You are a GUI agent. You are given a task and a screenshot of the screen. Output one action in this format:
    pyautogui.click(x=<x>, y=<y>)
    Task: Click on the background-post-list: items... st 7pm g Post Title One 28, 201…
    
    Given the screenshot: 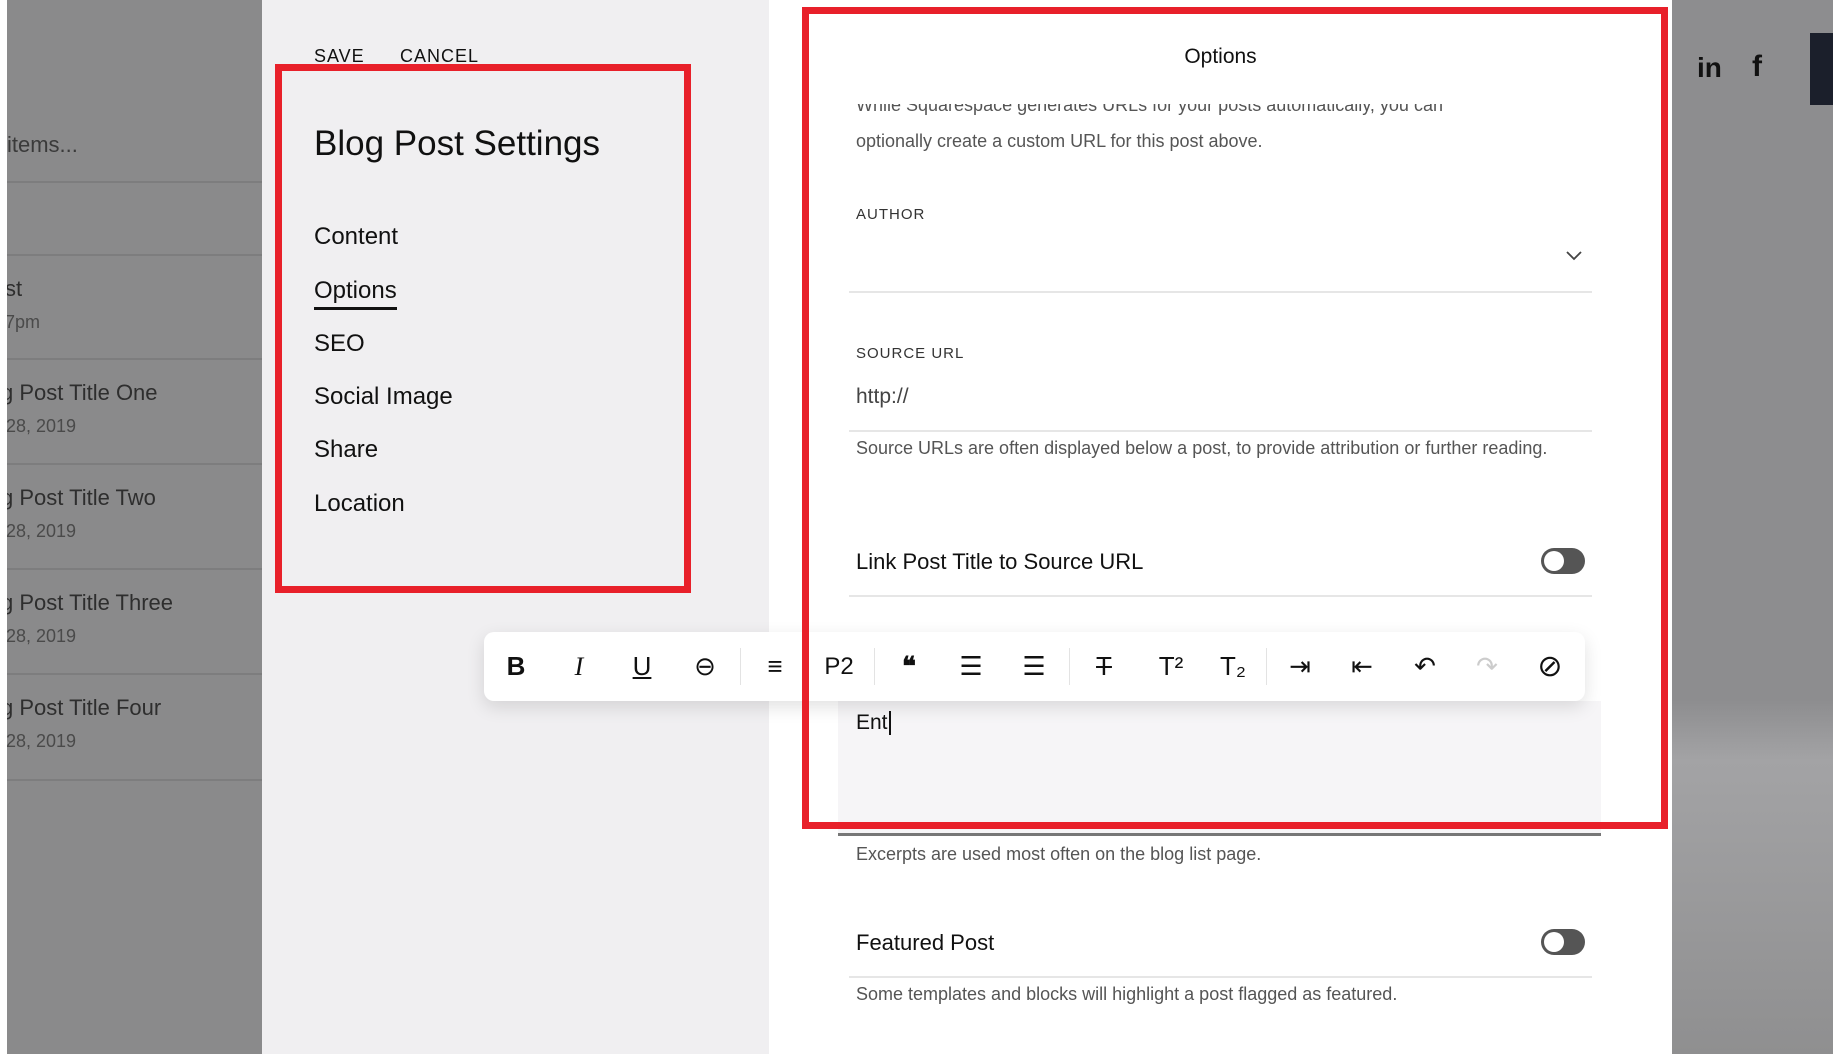 What is the action you would take?
    pyautogui.click(x=134, y=527)
    